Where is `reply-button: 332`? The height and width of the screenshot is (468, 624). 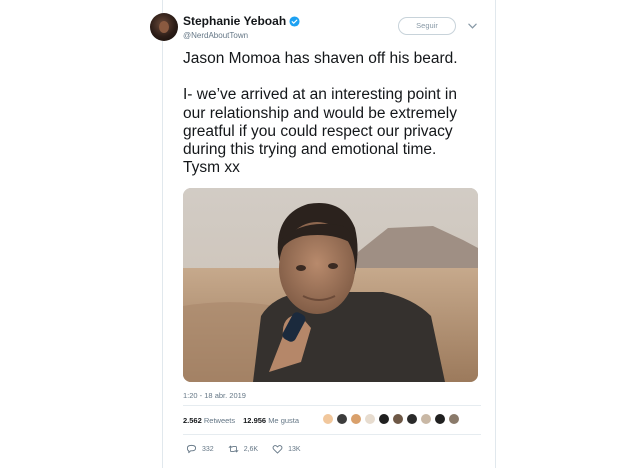 reply-button: 332 is located at coordinates (200, 449).